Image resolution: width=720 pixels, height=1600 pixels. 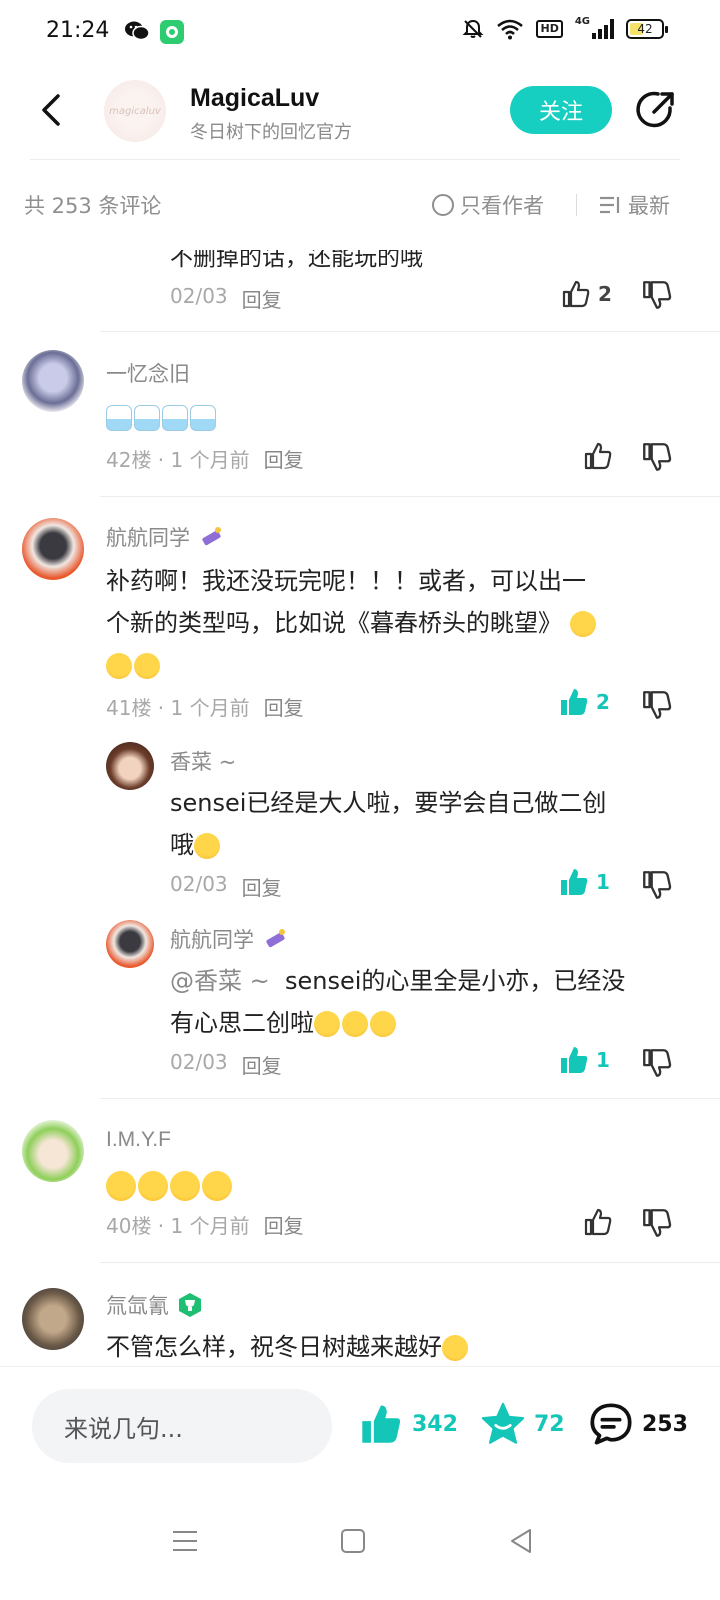 What do you see at coordinates (649, 206) in the screenshot?
I see `sort-label: 最新` at bounding box center [649, 206].